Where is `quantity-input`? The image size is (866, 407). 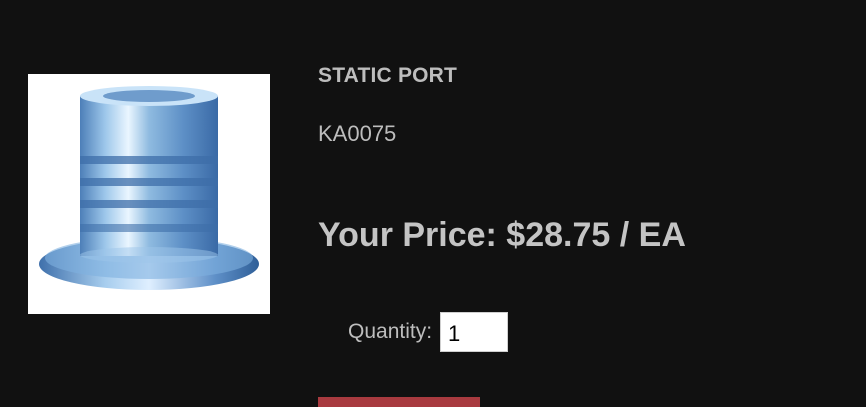
quantity-input is located at coordinates (474, 332).